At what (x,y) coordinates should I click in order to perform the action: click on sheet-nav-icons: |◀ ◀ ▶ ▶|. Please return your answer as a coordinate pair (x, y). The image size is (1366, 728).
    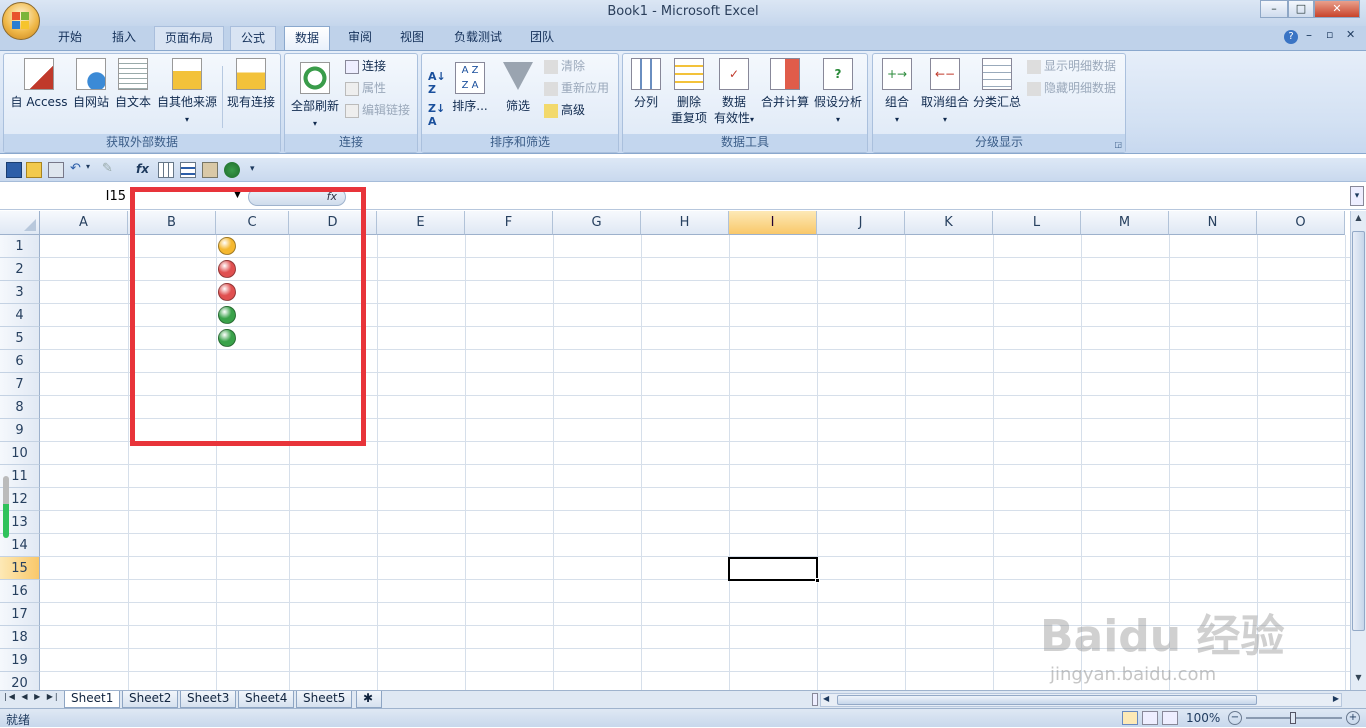
    Looking at the image, I should click on (32, 696).